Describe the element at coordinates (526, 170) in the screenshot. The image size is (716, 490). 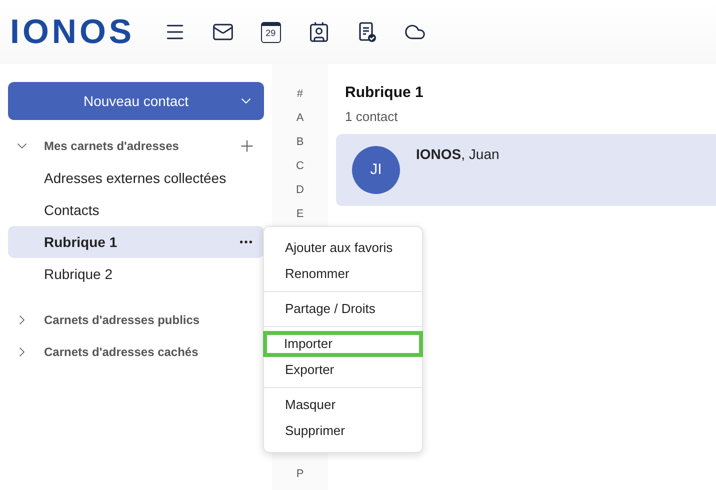
I see `contact-row: JI IONOS, Juan` at that location.